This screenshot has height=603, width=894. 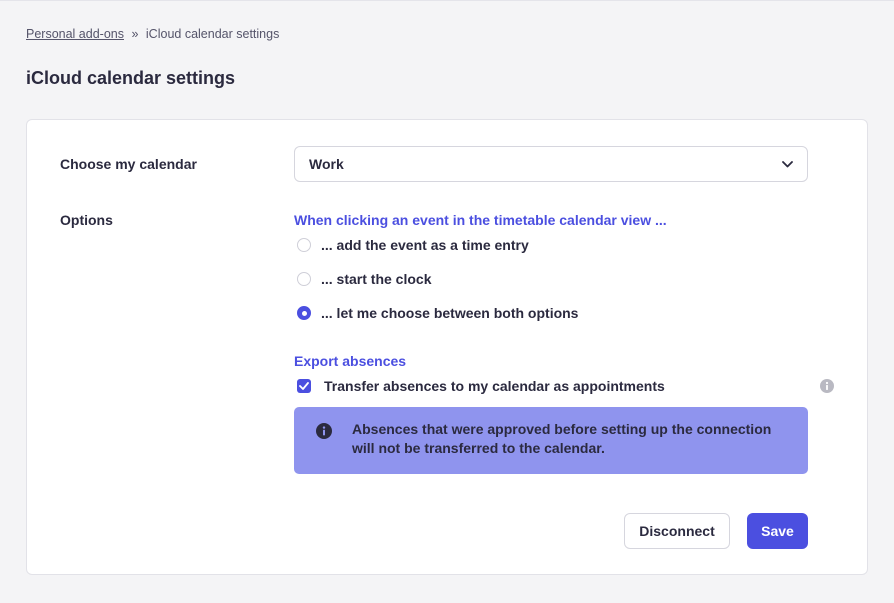 What do you see at coordinates (304, 313) in the screenshot?
I see `radio-button-checked` at bounding box center [304, 313].